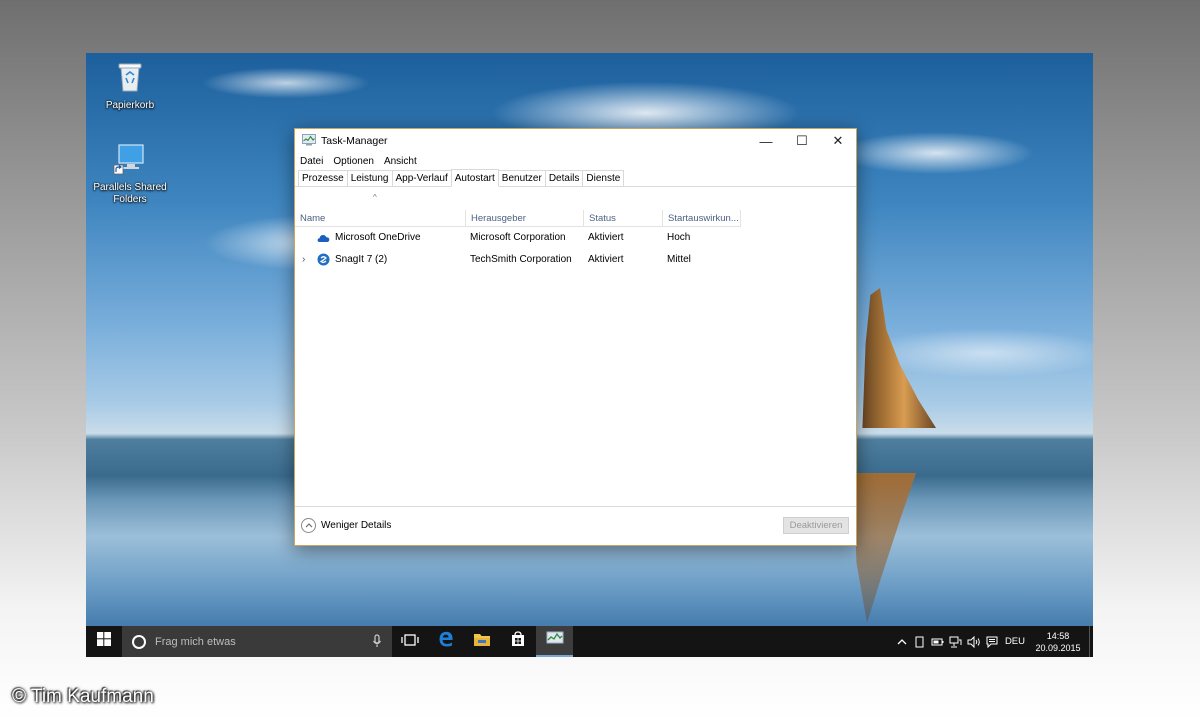 The image size is (1200, 720). Describe the element at coordinates (575, 161) in the screenshot. I see `menu-bar: Datei Optionen Ansicht` at that location.